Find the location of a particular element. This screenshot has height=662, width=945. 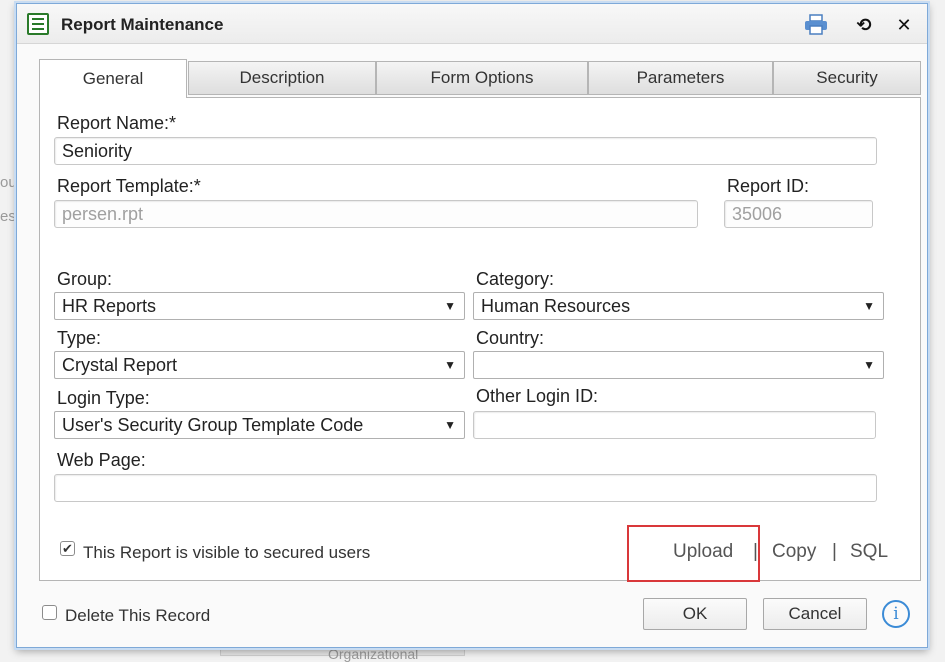

report-template-input: persen.rpt is located at coordinates (376, 214).